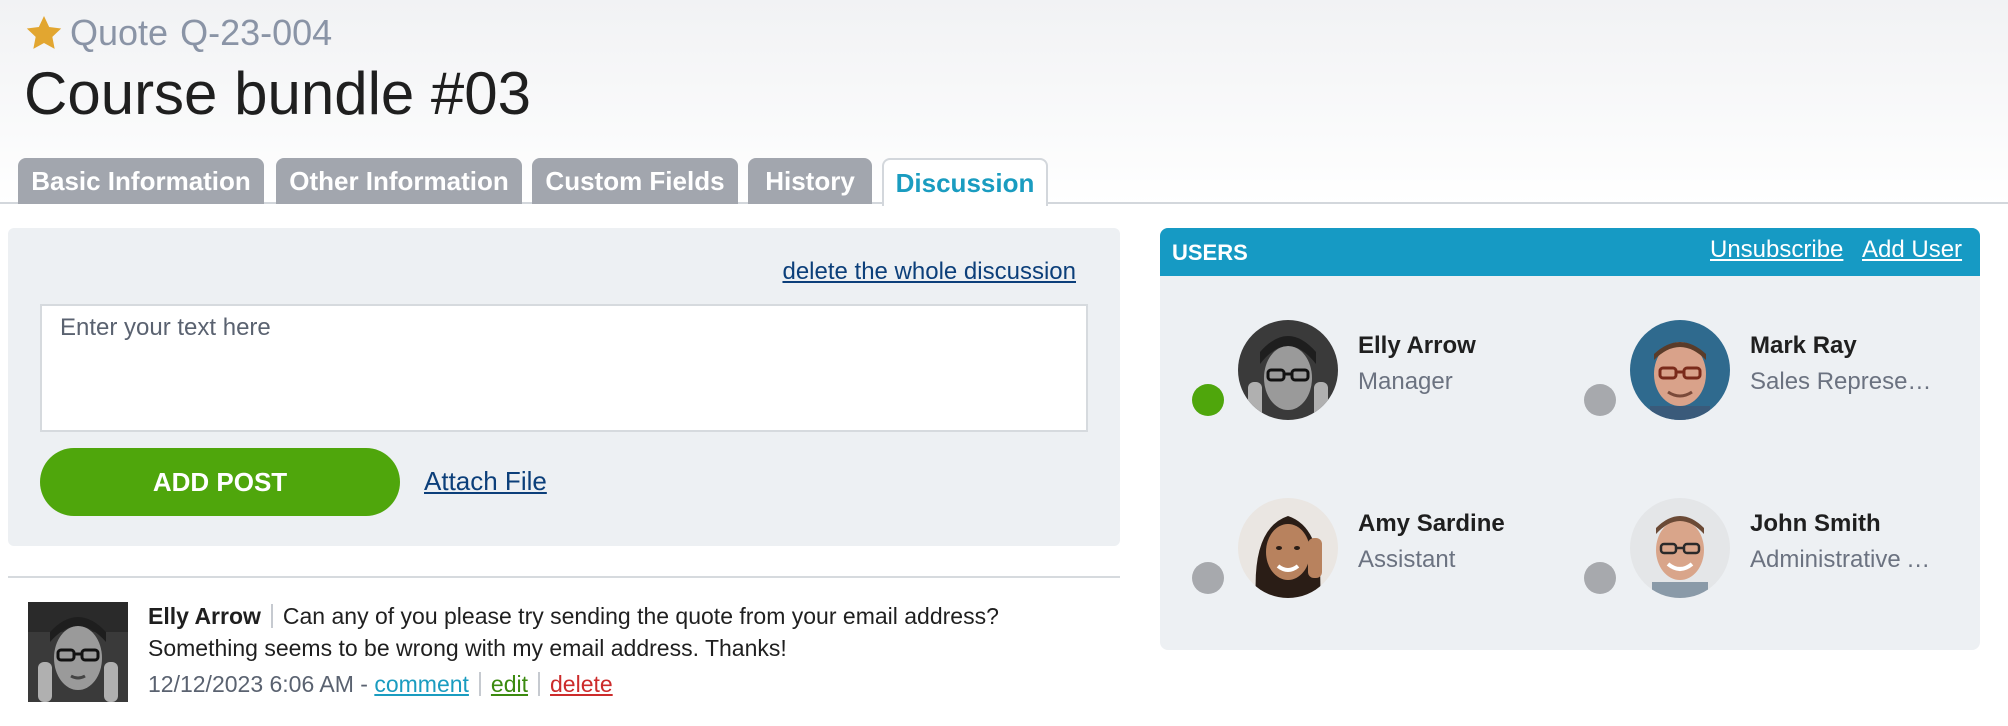  Describe the element at coordinates (635, 181) in the screenshot. I see `tab-custom-fields: Custom Fields` at that location.